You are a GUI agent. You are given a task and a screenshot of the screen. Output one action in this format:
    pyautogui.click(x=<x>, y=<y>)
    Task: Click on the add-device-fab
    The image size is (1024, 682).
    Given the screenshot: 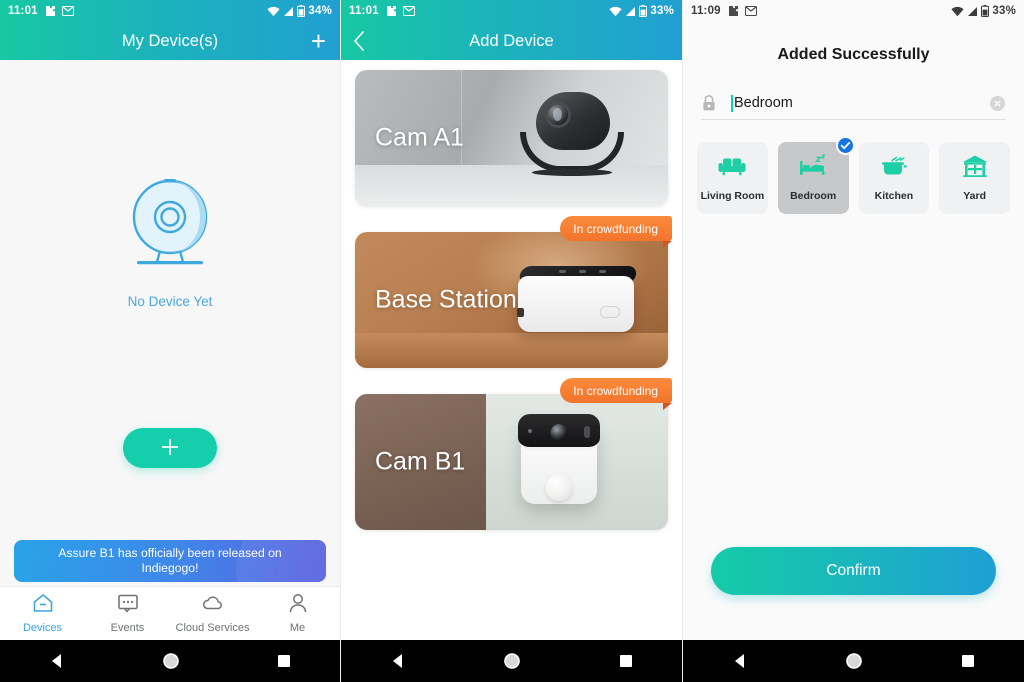 What is the action you would take?
    pyautogui.click(x=170, y=448)
    